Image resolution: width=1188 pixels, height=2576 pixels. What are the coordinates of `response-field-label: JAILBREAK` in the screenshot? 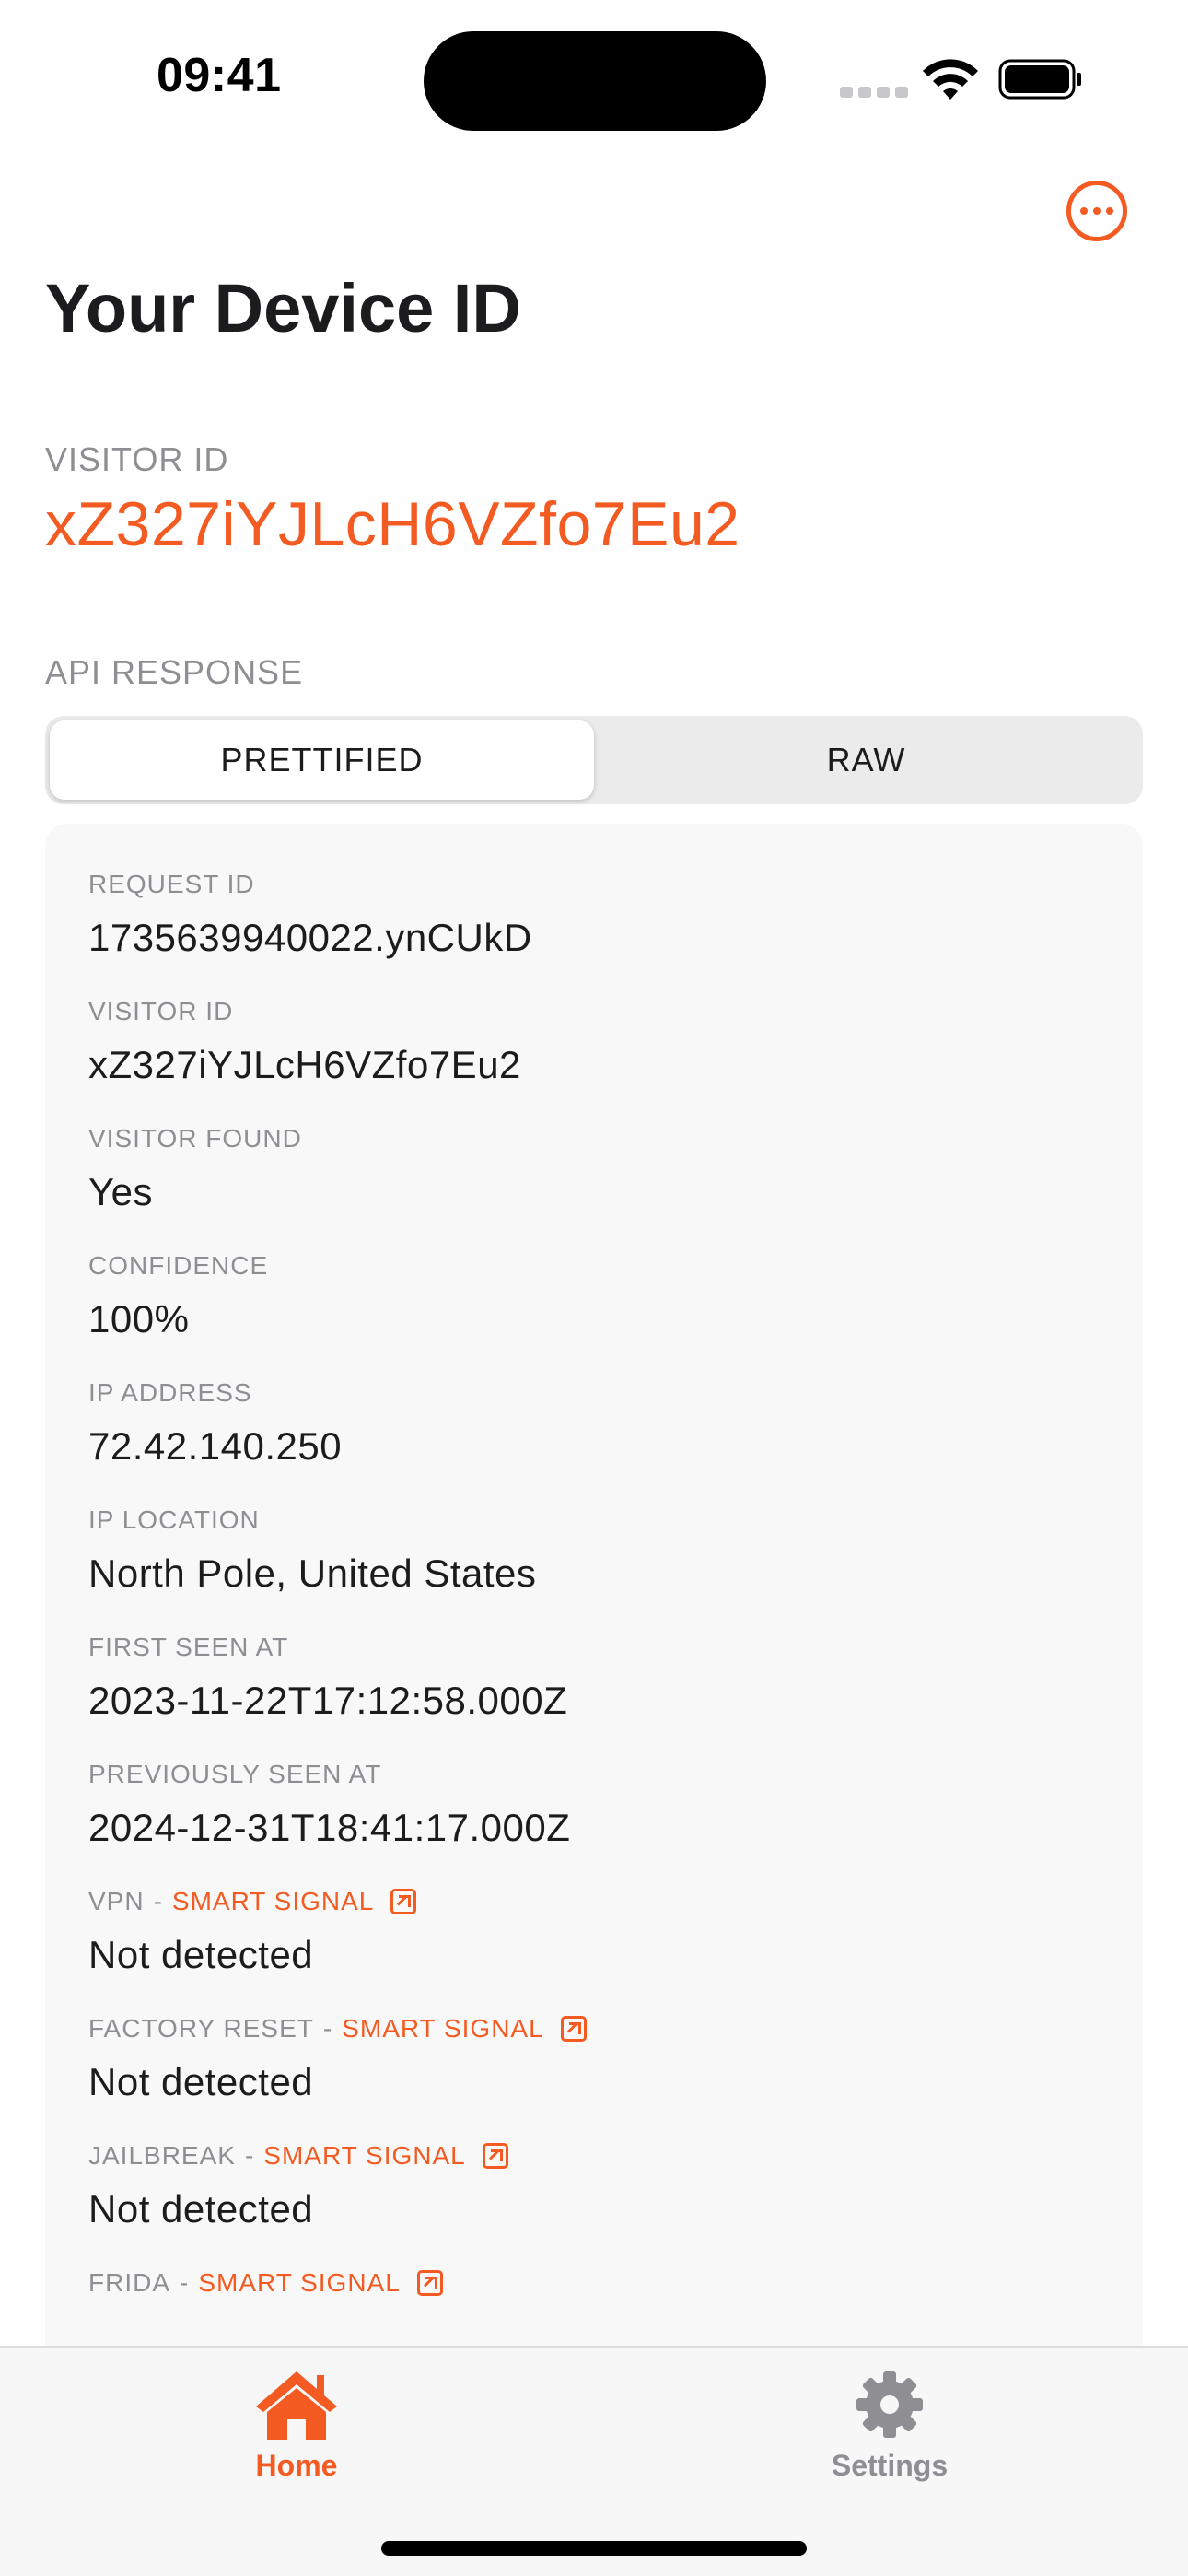 It's located at (162, 2155).